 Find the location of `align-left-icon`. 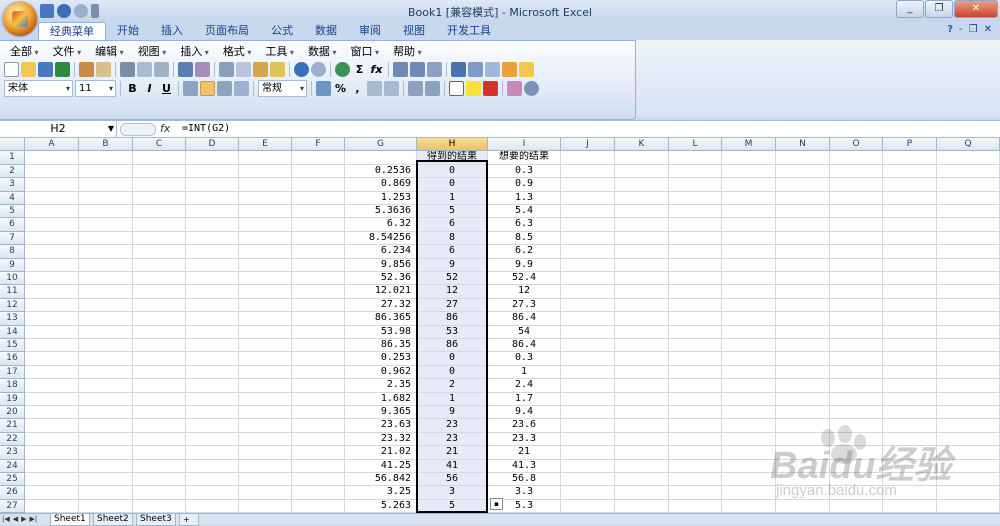

align-left-icon is located at coordinates (190, 88).